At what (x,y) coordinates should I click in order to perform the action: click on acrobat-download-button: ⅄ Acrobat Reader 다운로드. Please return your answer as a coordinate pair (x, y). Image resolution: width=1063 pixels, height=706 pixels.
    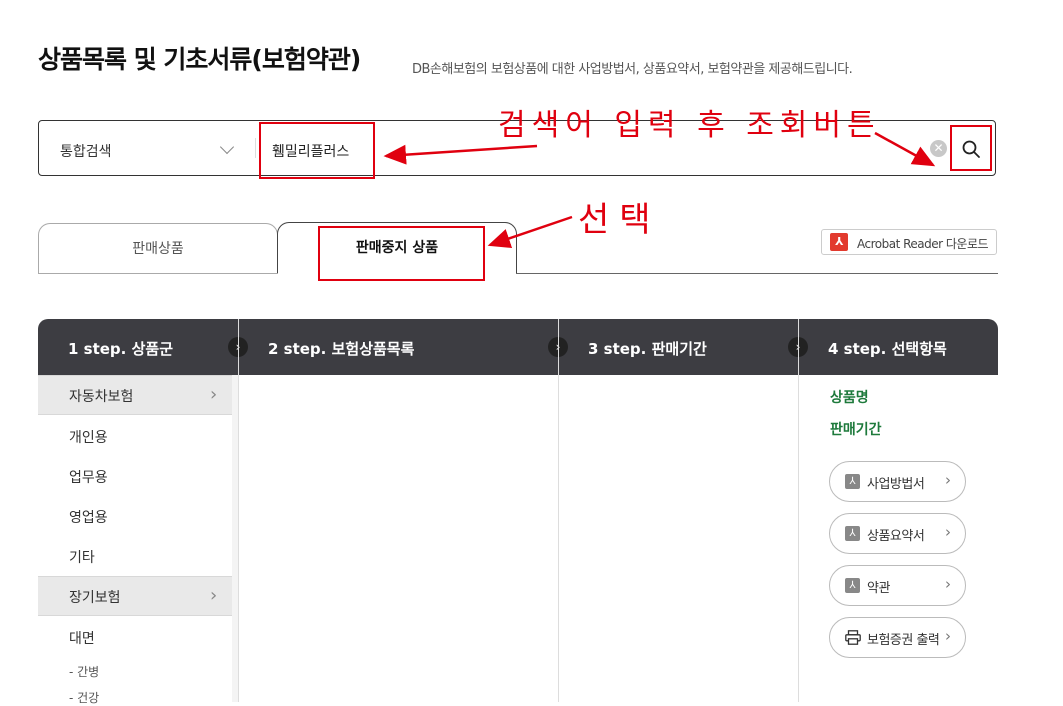
    Looking at the image, I should click on (909, 242).